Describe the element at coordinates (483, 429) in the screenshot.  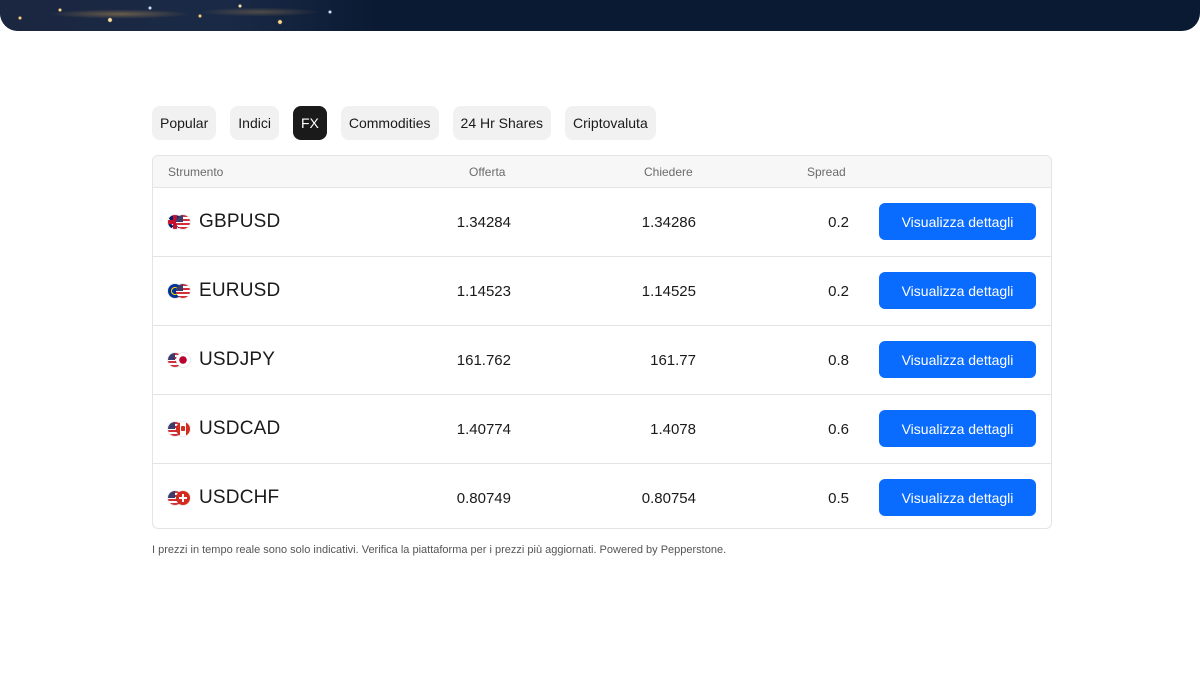
I see `bid-price: 1.40774` at that location.